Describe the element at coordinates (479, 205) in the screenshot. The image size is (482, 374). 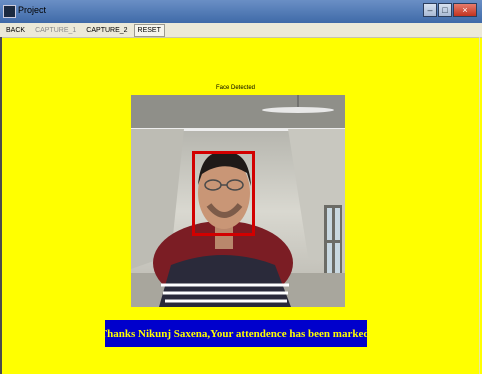
I see `window-right-edge` at that location.